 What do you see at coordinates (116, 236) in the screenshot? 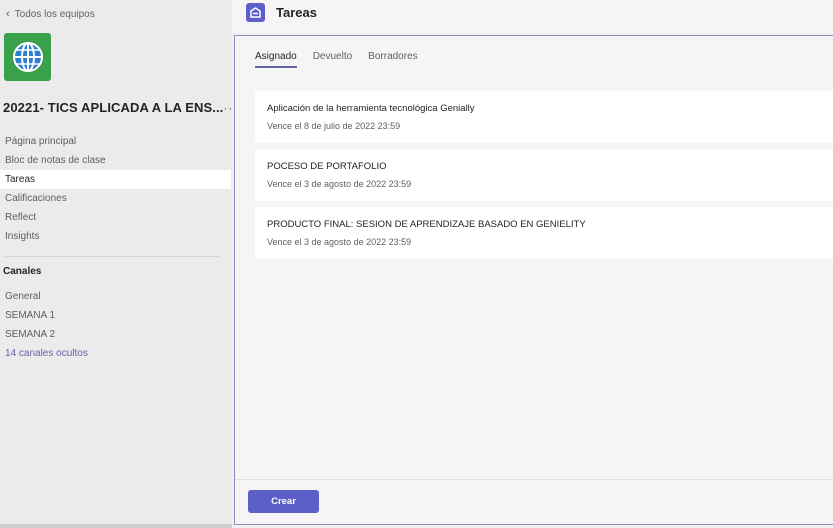
I see `nav-item-insights: Insights` at bounding box center [116, 236].